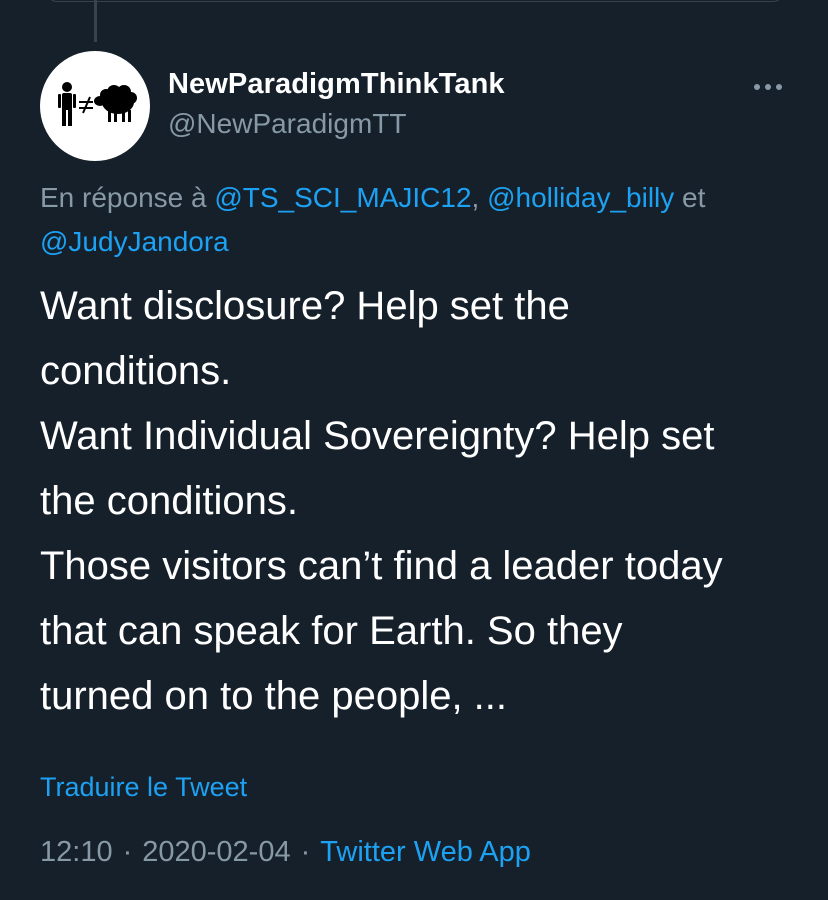  Describe the element at coordinates (97, 104) in the screenshot. I see `person-not-equal-sheep-icon` at that location.